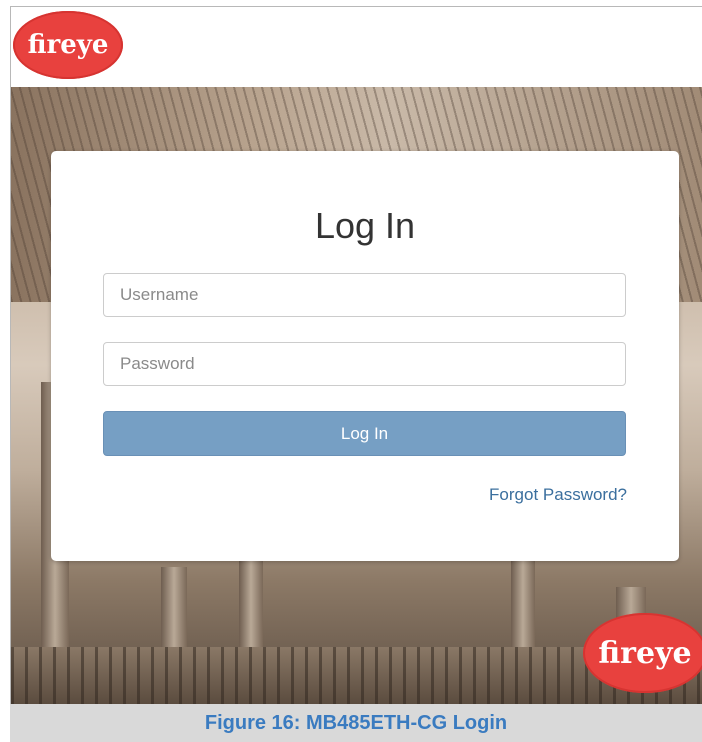  What do you see at coordinates (558, 495) in the screenshot?
I see `forgot-password-link: Forgot Password?` at bounding box center [558, 495].